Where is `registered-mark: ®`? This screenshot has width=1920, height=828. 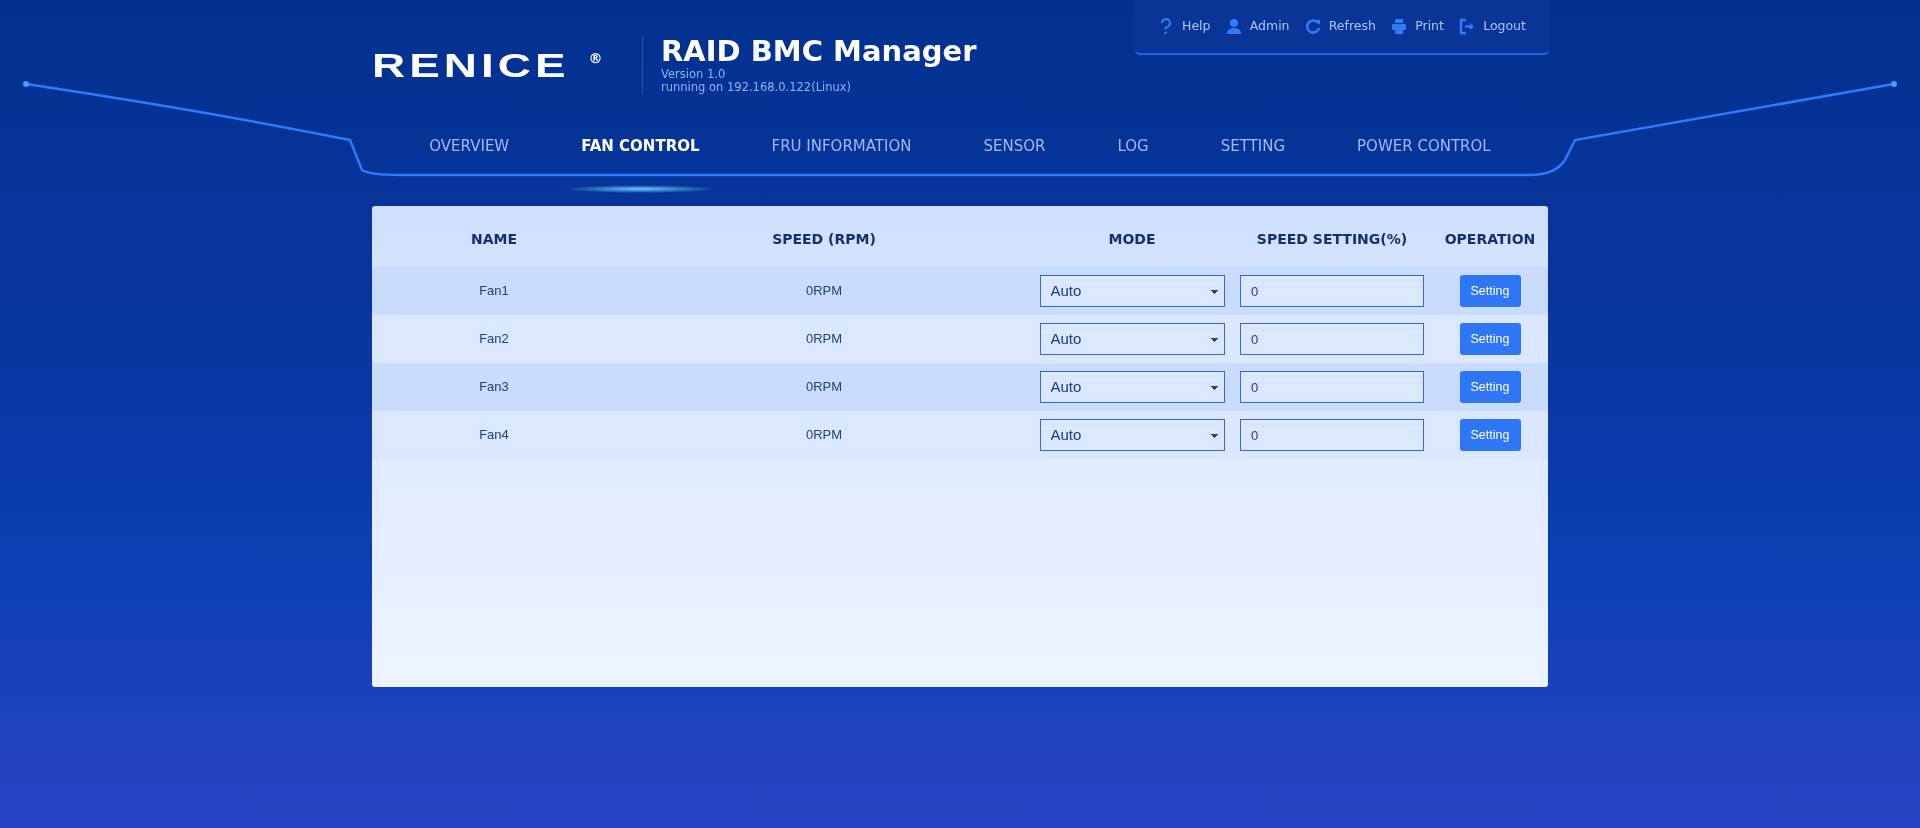 registered-mark: ® is located at coordinates (595, 59).